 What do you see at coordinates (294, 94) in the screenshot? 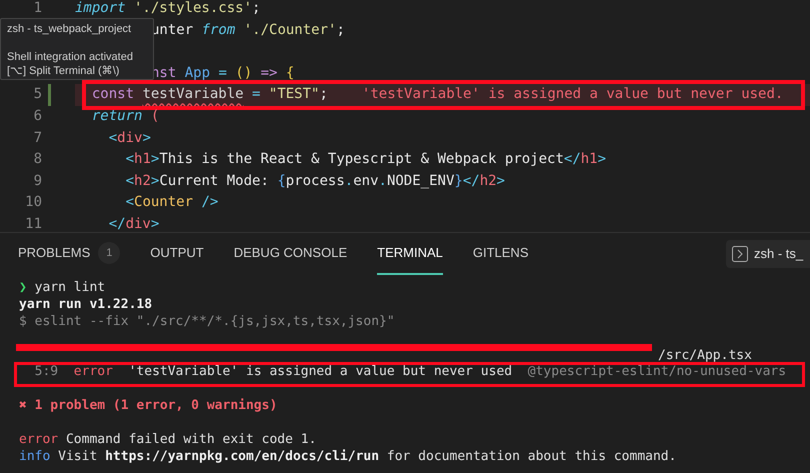
I see `code-token: "TEST"` at bounding box center [294, 94].